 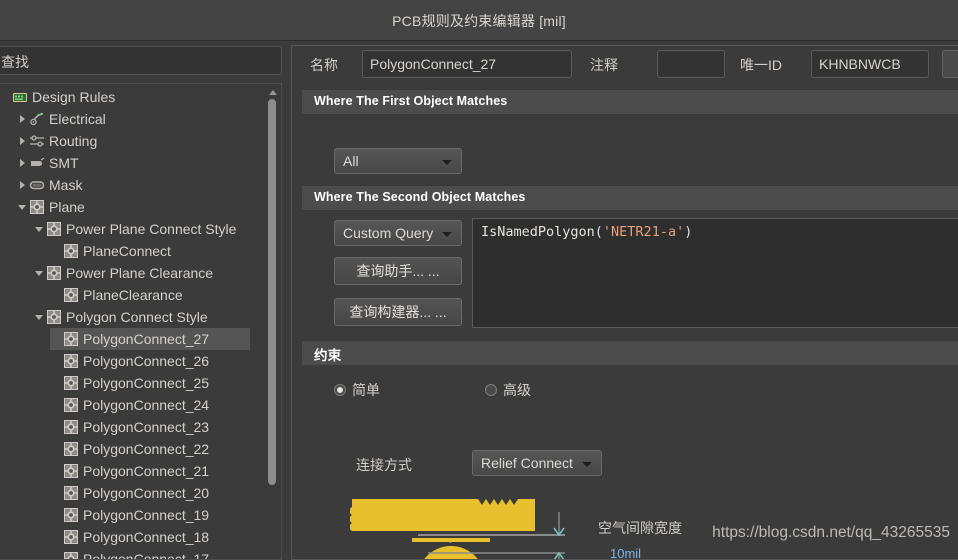 What do you see at coordinates (479, 21) in the screenshot?
I see `window-title: PCB规则及约束编辑器 [mil]` at bounding box center [479, 21].